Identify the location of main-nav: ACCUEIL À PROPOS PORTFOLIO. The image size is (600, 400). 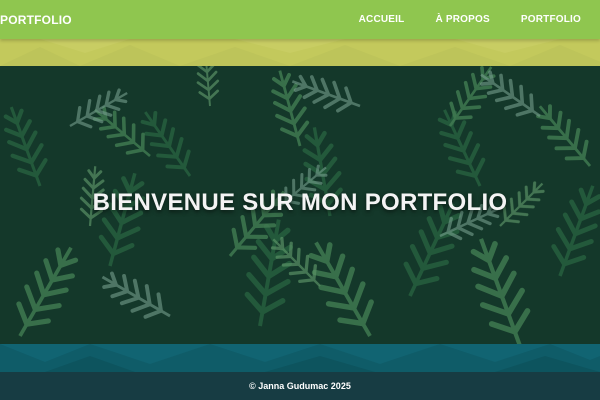
(464, 19).